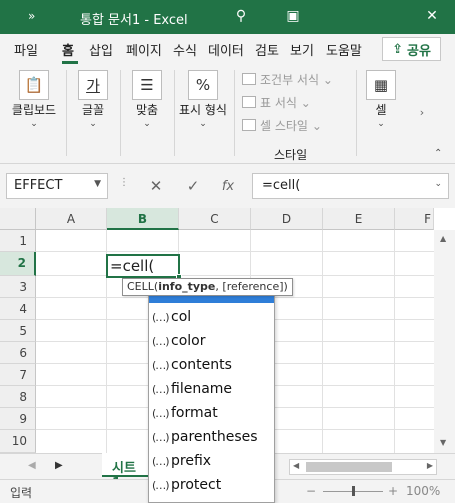 The width and height of the screenshot is (455, 503). What do you see at coordinates (444, 341) in the screenshot?
I see `vertical-scrollbar: ▲ ▼` at bounding box center [444, 341].